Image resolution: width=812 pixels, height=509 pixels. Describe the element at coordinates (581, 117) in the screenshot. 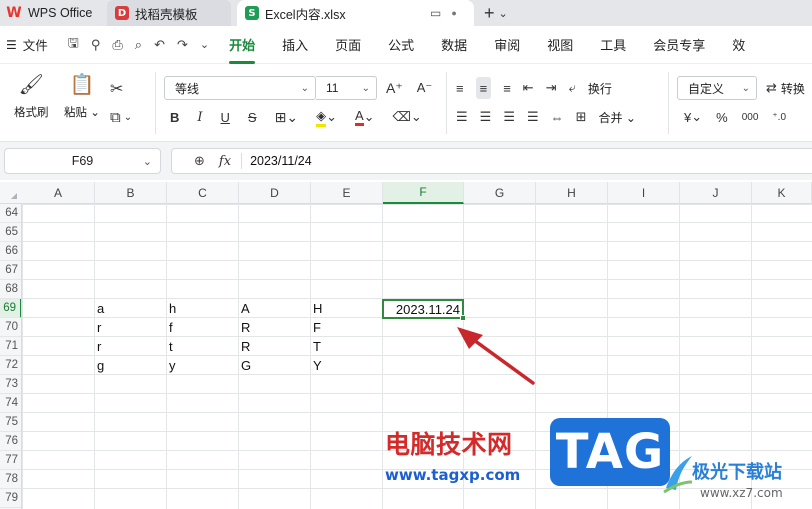

I see `merge-icon: ⊞` at that location.